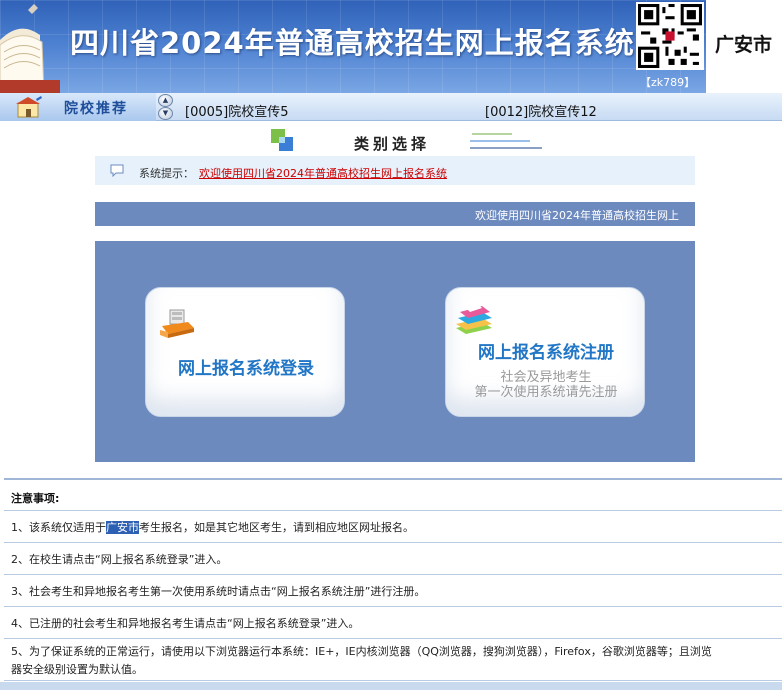 The image size is (782, 690). I want to click on recommend-title: 院校推荐, so click(96, 109).